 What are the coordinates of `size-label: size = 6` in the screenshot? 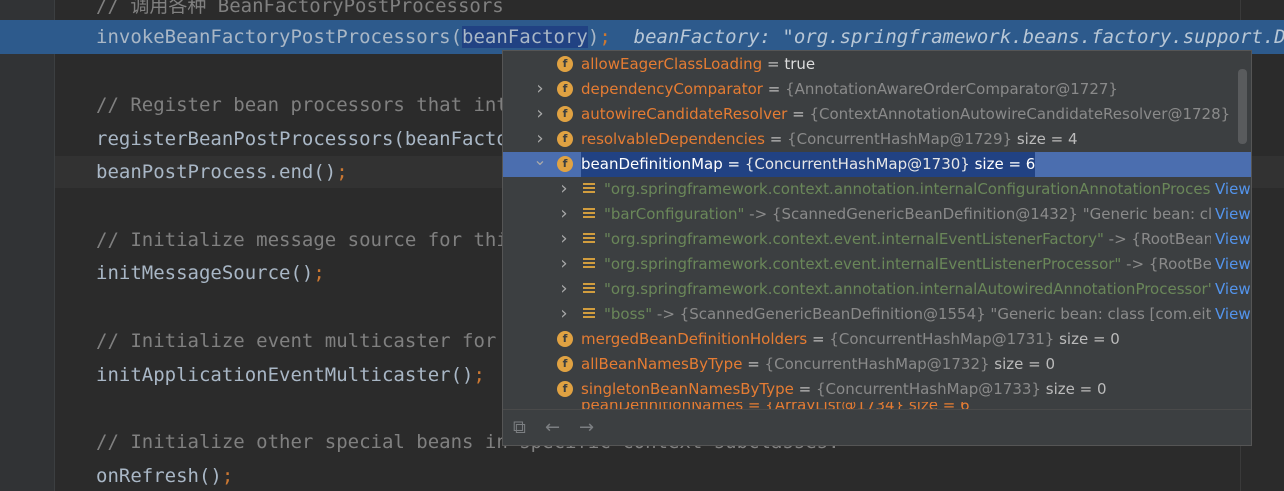 It's located at (1002, 164).